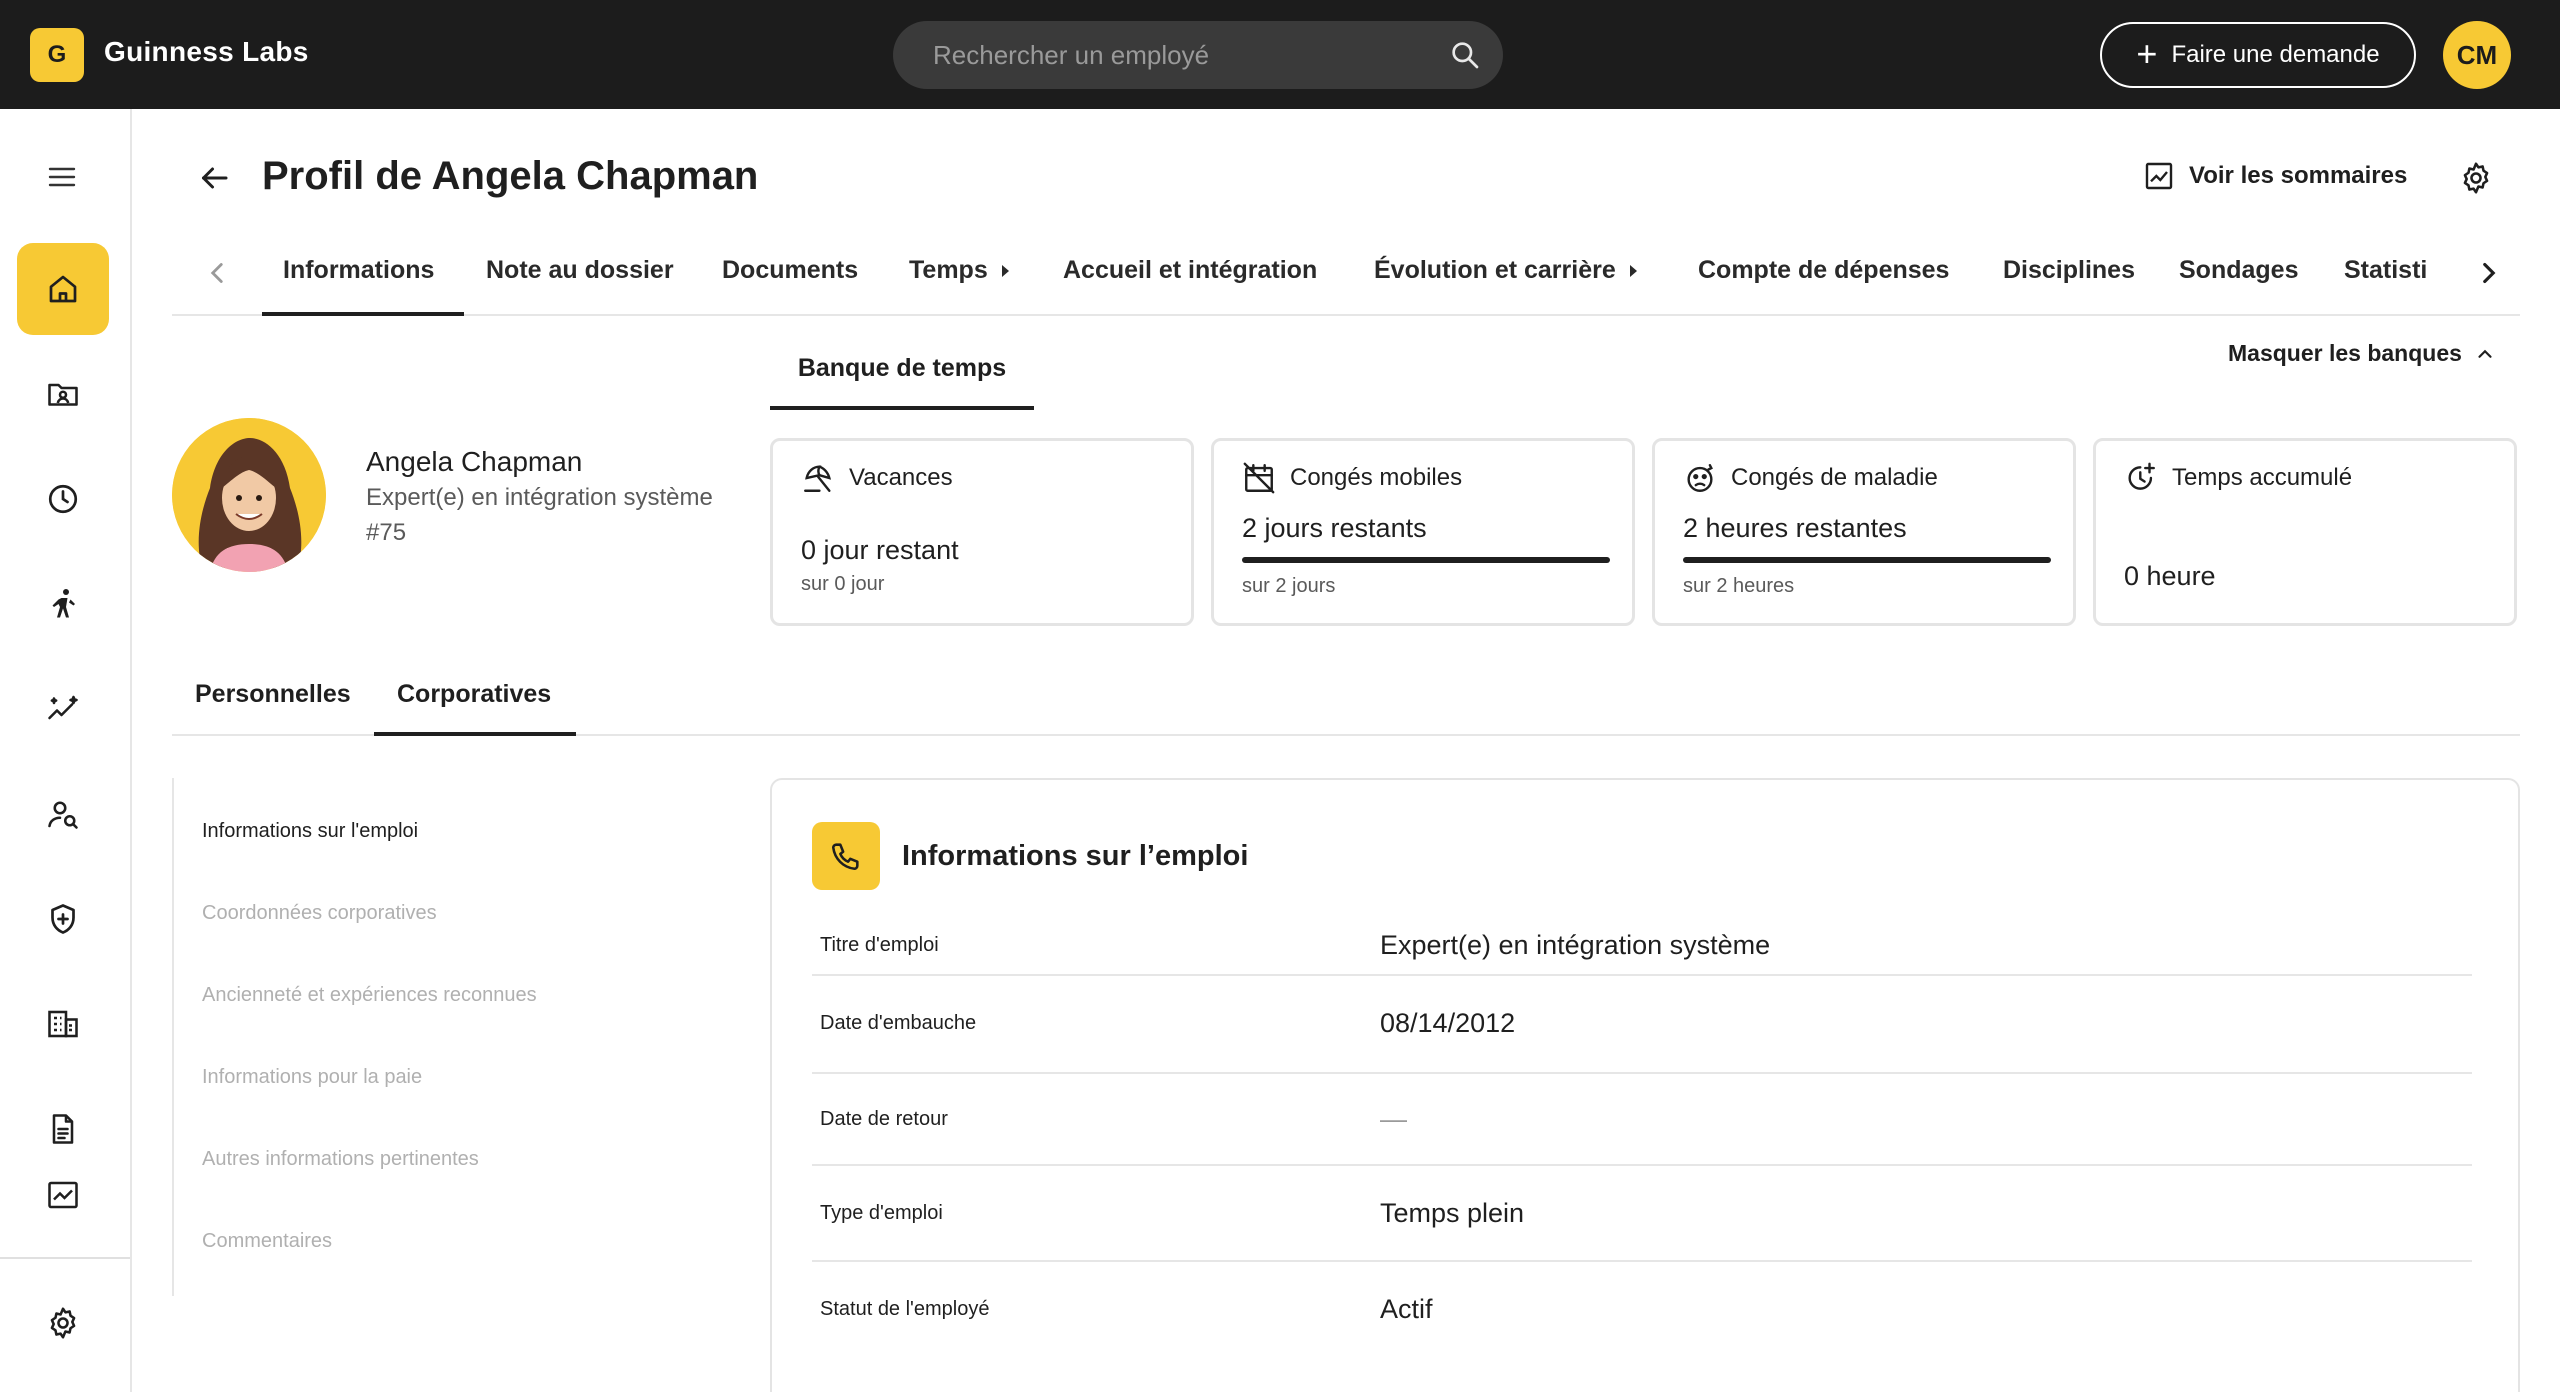 This screenshot has height=1392, width=2560. I want to click on tab-temps: Temps, so click(959, 270).